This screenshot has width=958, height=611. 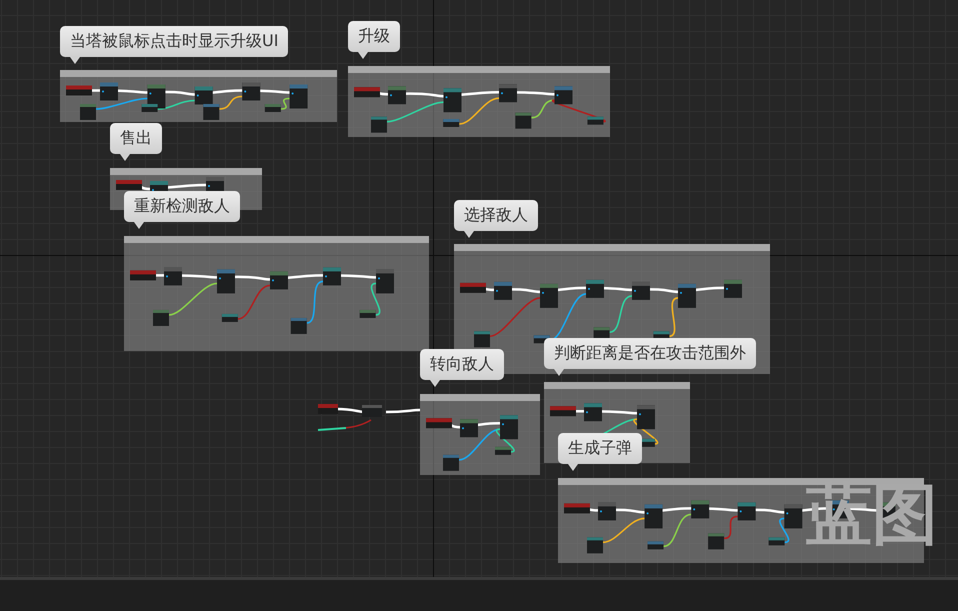 What do you see at coordinates (374, 40) in the screenshot?
I see `comment-bubble-tooltip: 升级` at bounding box center [374, 40].